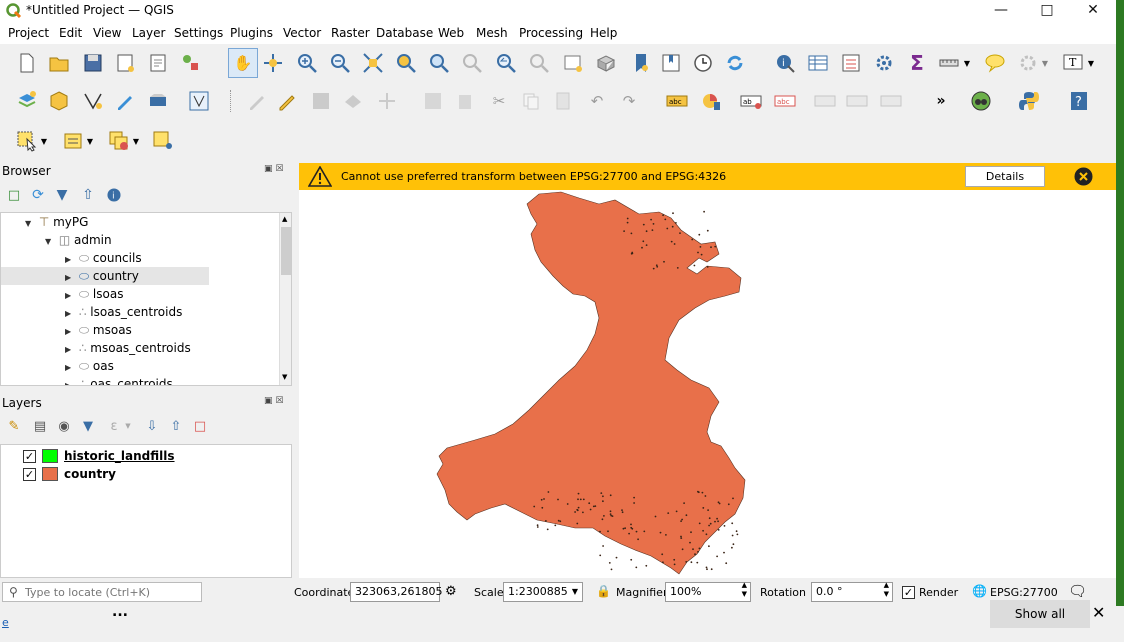 The height and width of the screenshot is (642, 1124). I want to click on messages-icon: 🗨, so click(1077, 591).